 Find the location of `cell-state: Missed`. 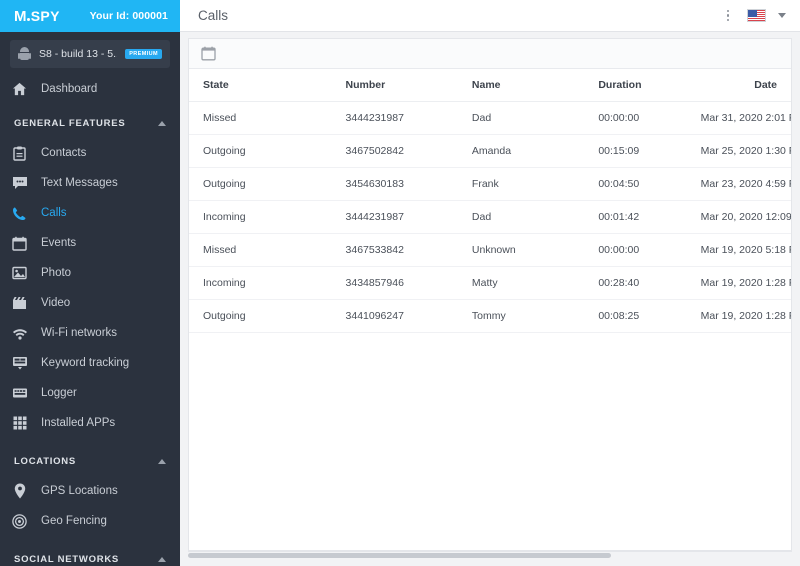

cell-state: Missed is located at coordinates (267, 118).